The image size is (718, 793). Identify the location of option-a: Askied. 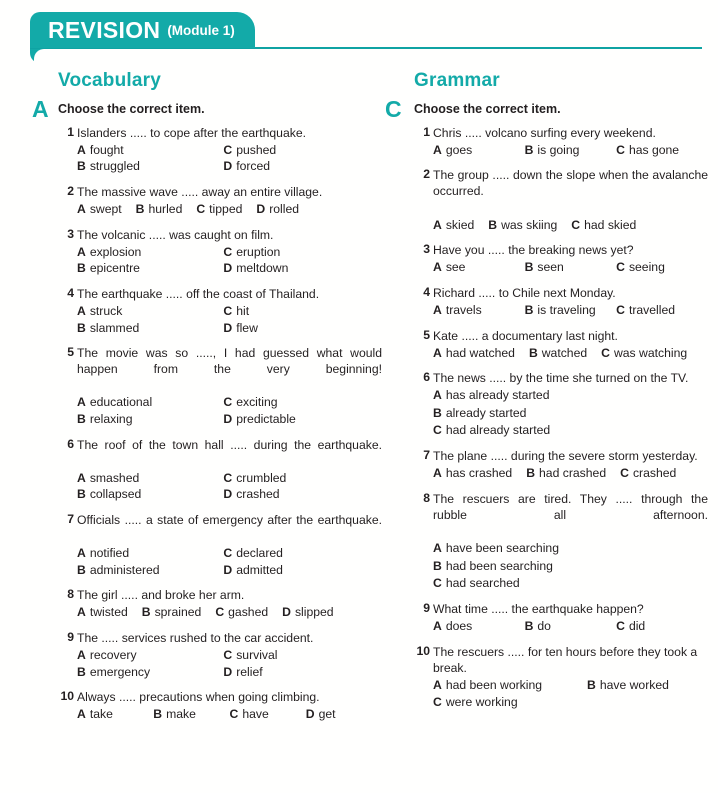
(453, 225).